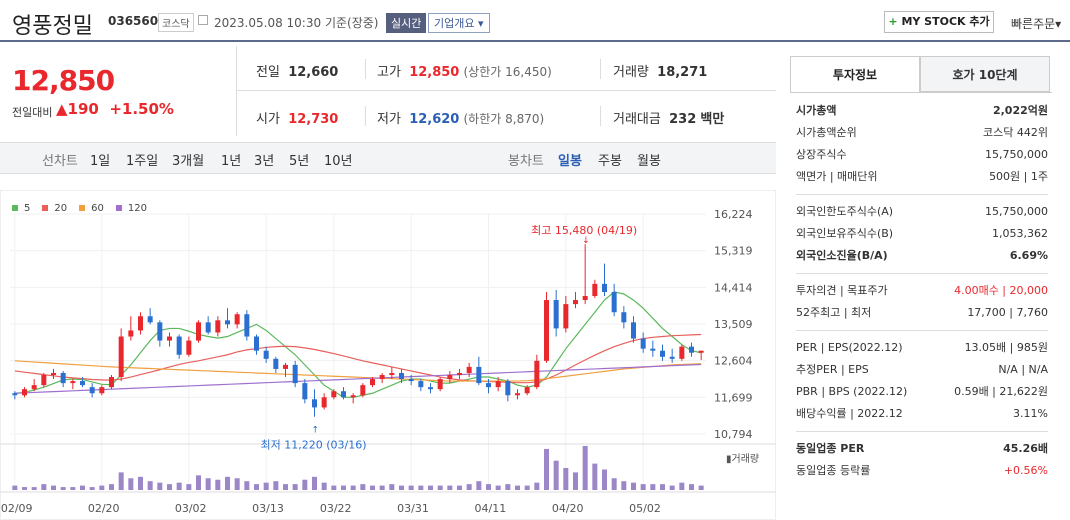  What do you see at coordinates (922, 348) in the screenshot?
I see `invest-info-row: PER | EPS(2022.12) 13.05배 | 985원` at bounding box center [922, 348].